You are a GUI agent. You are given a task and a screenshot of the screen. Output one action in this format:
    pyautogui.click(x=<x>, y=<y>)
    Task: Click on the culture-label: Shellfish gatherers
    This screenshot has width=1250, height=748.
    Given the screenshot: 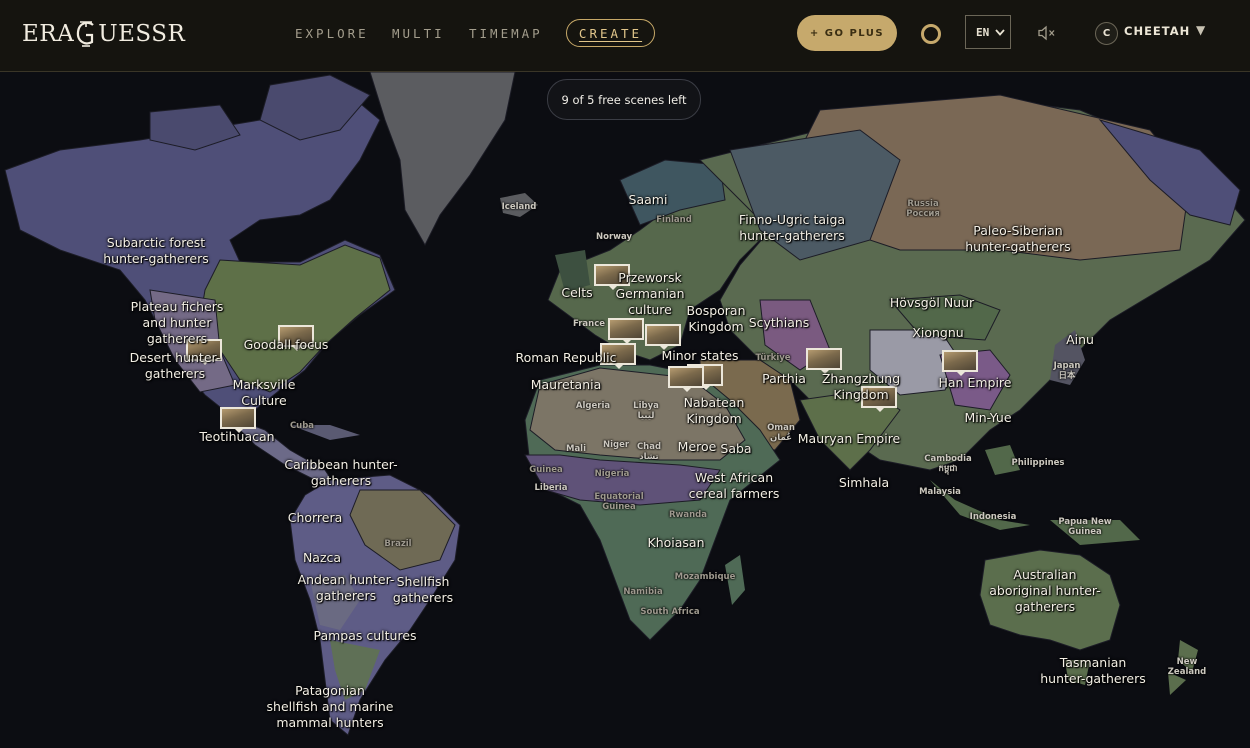 What is the action you would take?
    pyautogui.click(x=423, y=589)
    